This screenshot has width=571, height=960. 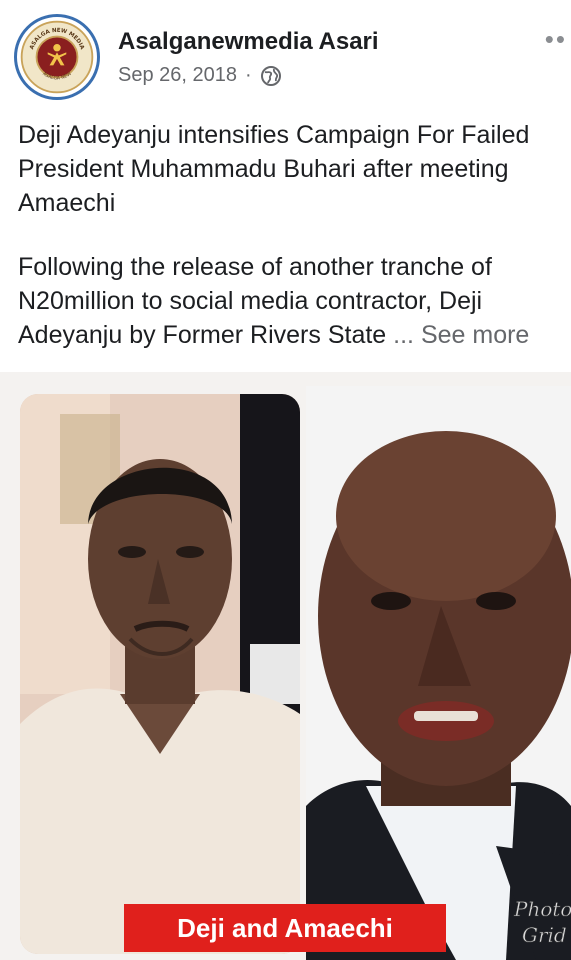 I want to click on see-more-link: See more, so click(x=475, y=335).